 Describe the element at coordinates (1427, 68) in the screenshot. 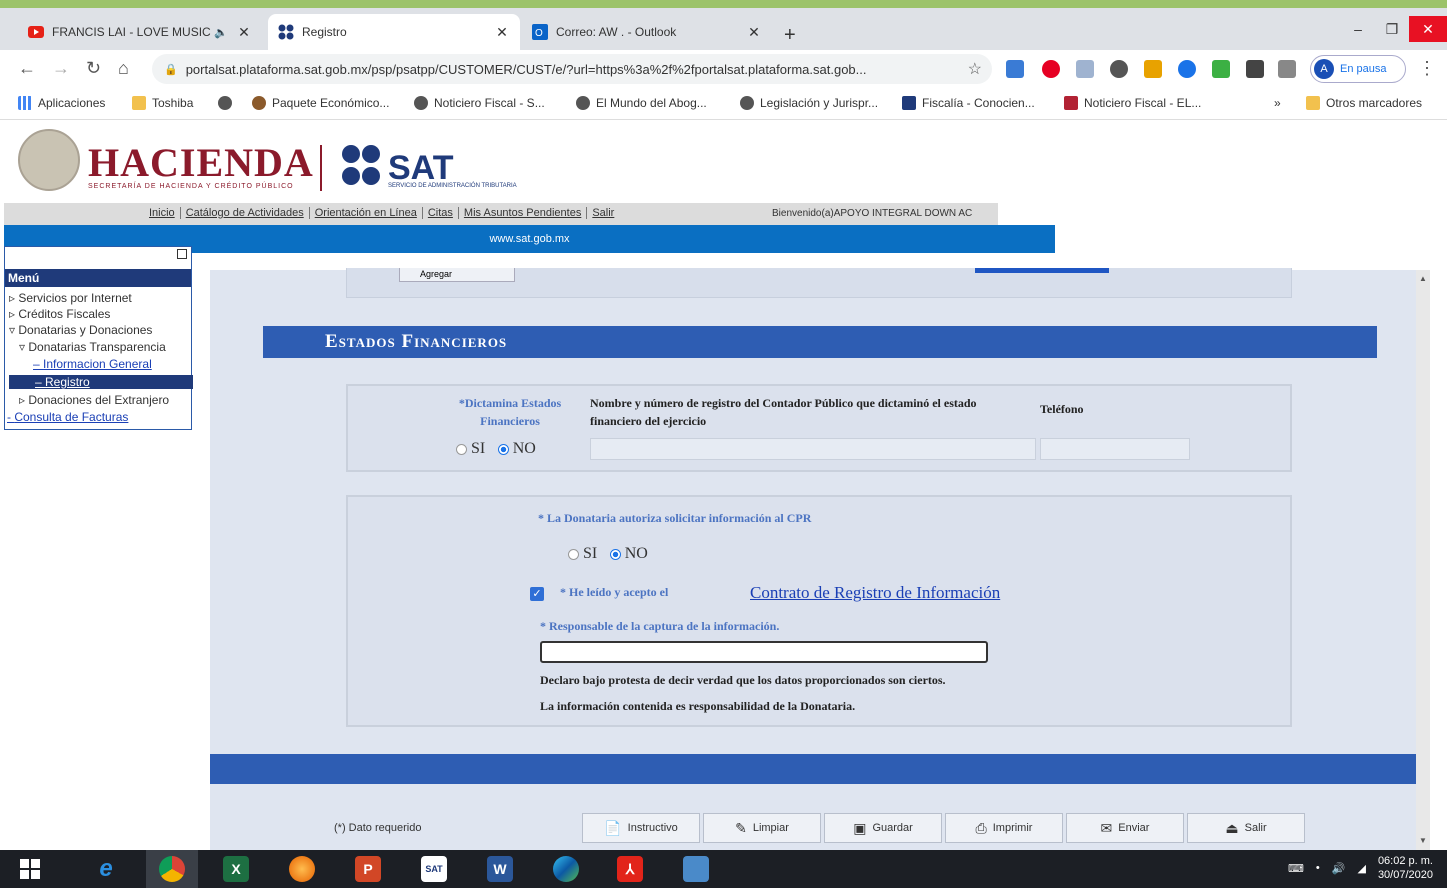

I see `menu-kebab-icon: ⋮` at that location.